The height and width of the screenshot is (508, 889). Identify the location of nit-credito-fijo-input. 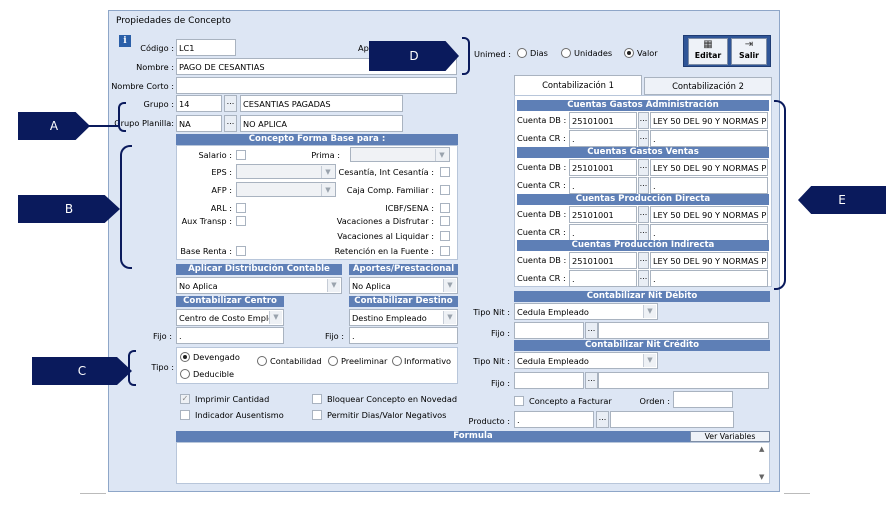
(549, 380).